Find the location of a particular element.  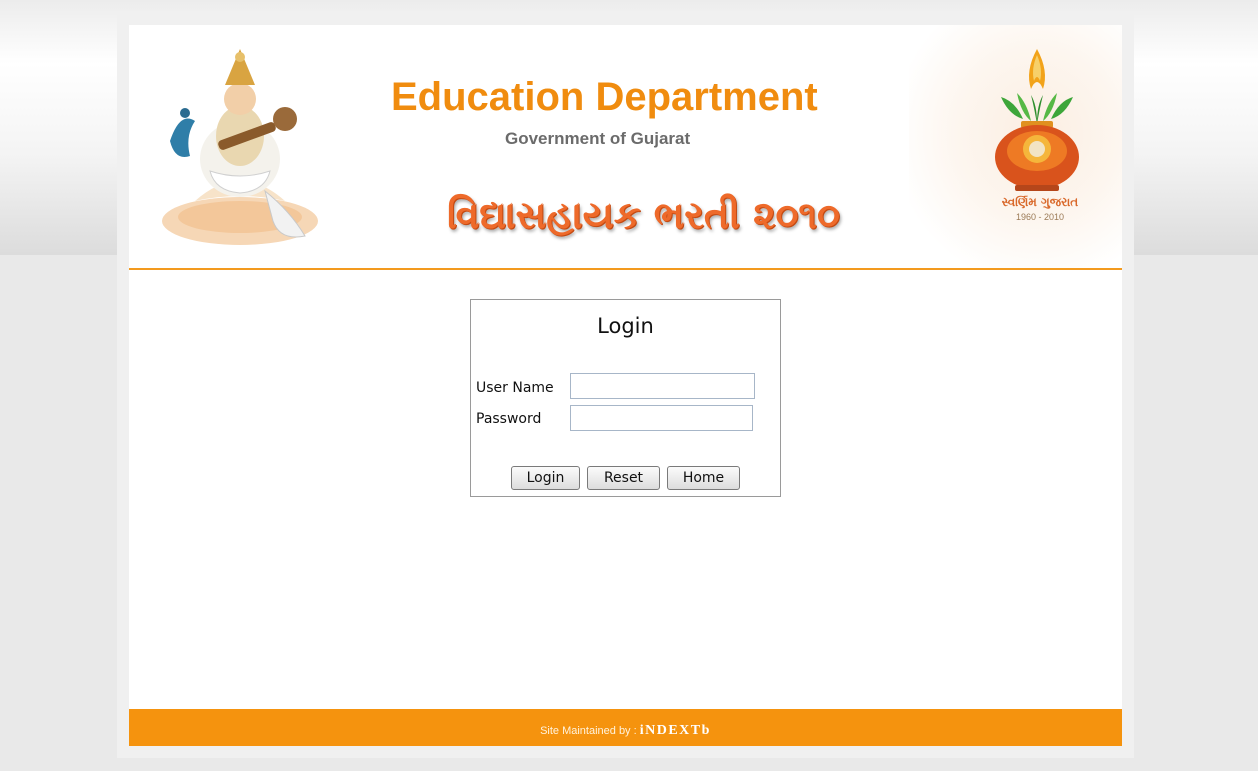

swarnim-caption: સ્વર્ણિમ ગુજરાત is located at coordinates (1040, 202).